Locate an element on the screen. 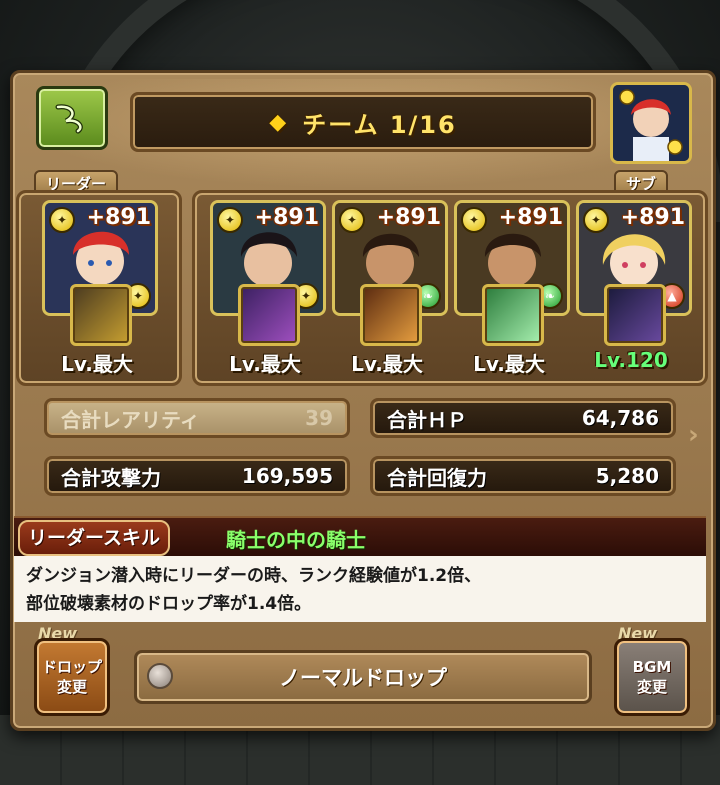 The height and width of the screenshot is (785, 720). stat-label: 合計回復力 is located at coordinates (437, 477).